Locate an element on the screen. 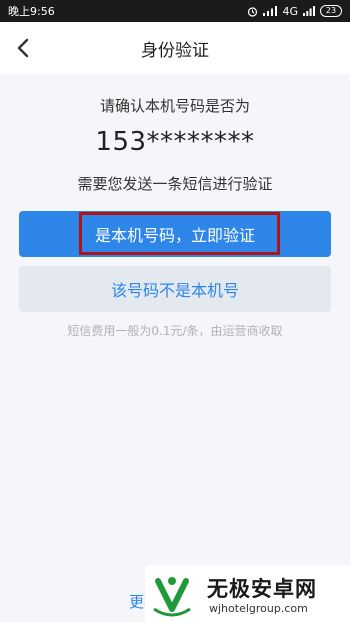  network-type: 4G is located at coordinates (290, 11).